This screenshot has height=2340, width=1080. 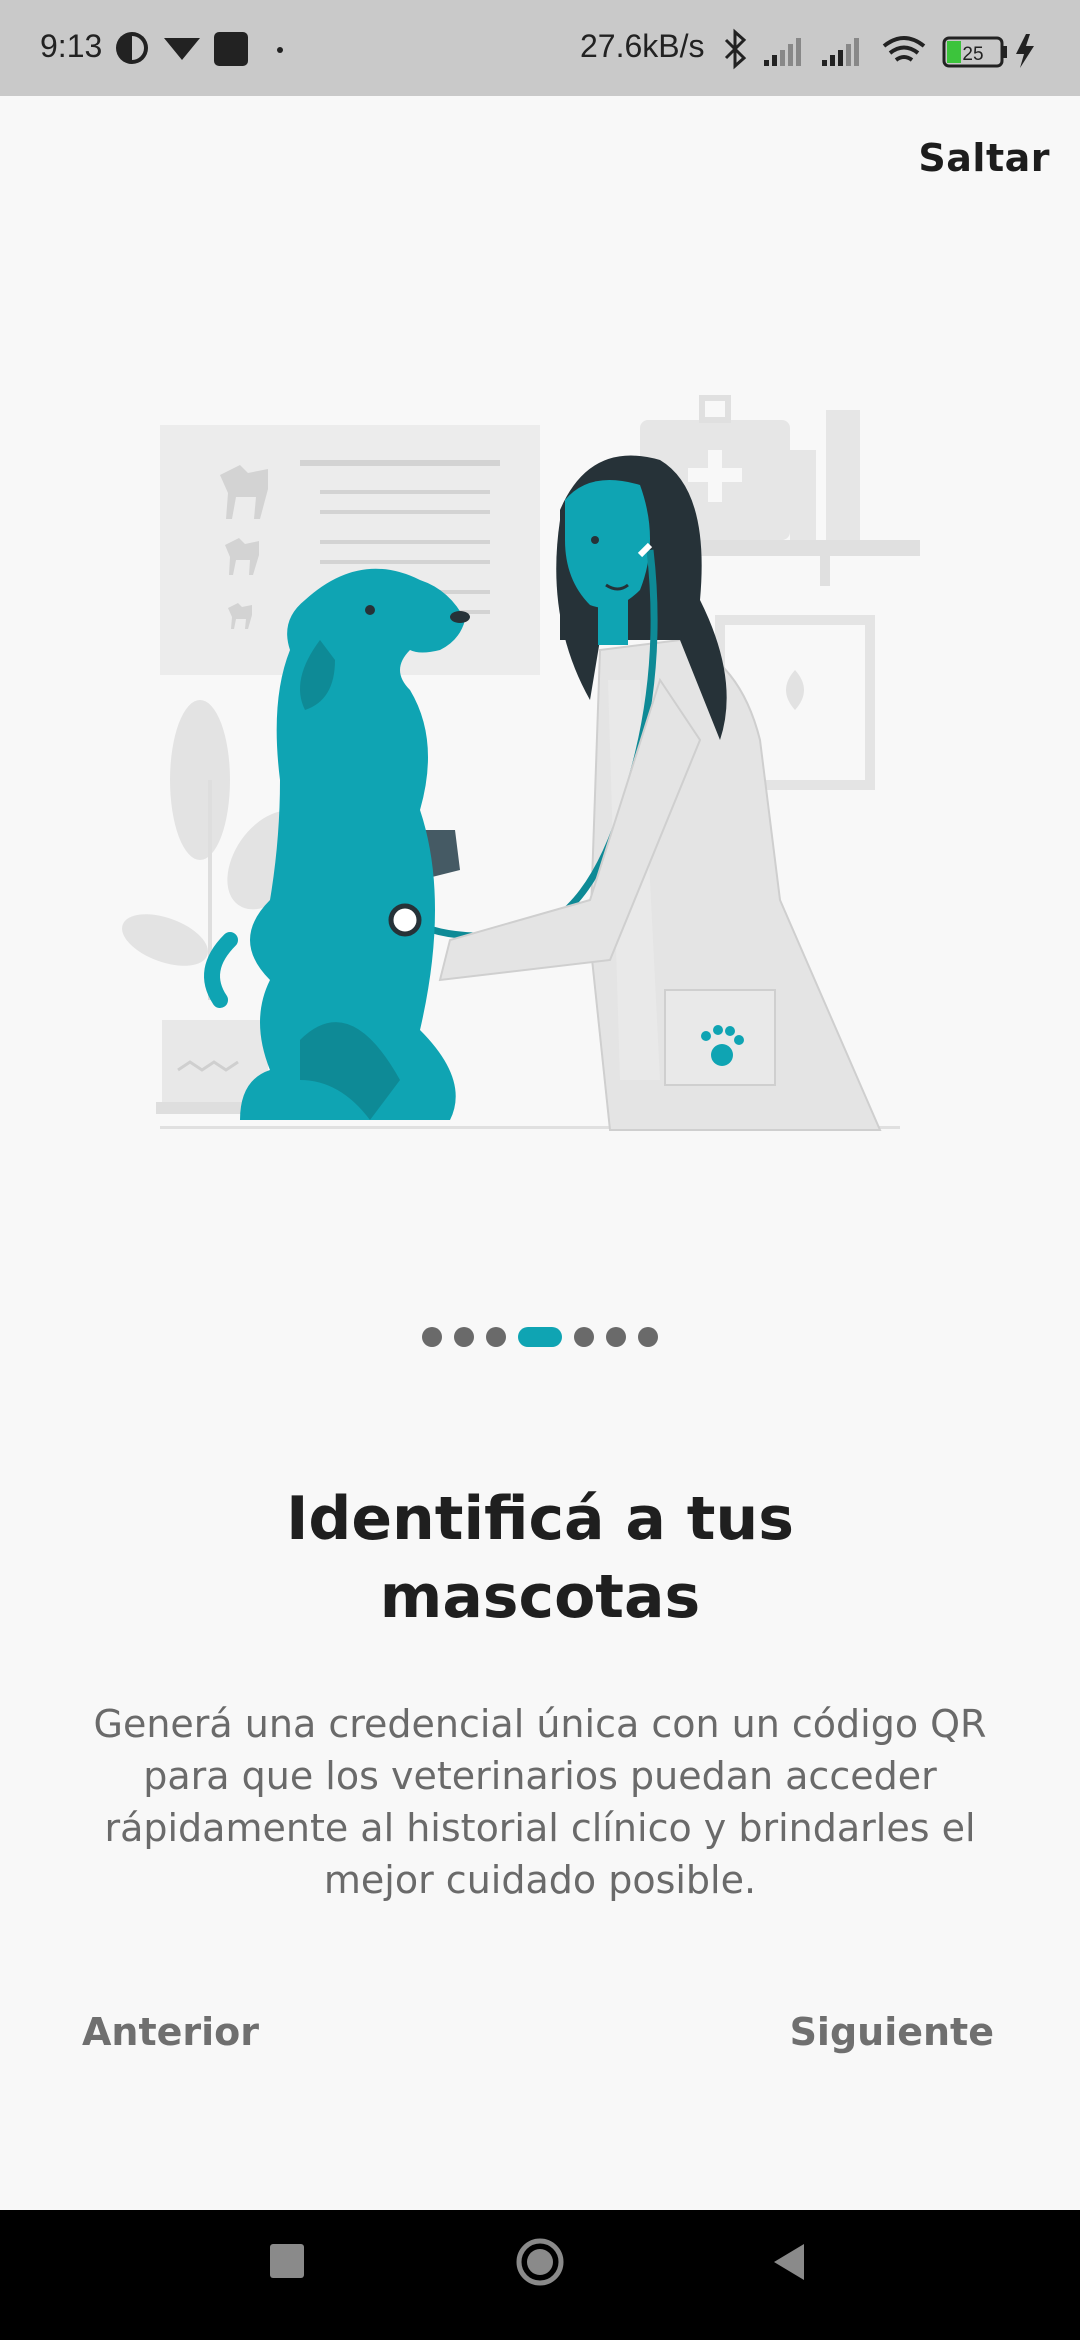 What do you see at coordinates (735, 49) in the screenshot?
I see `bluetooth-icon` at bounding box center [735, 49].